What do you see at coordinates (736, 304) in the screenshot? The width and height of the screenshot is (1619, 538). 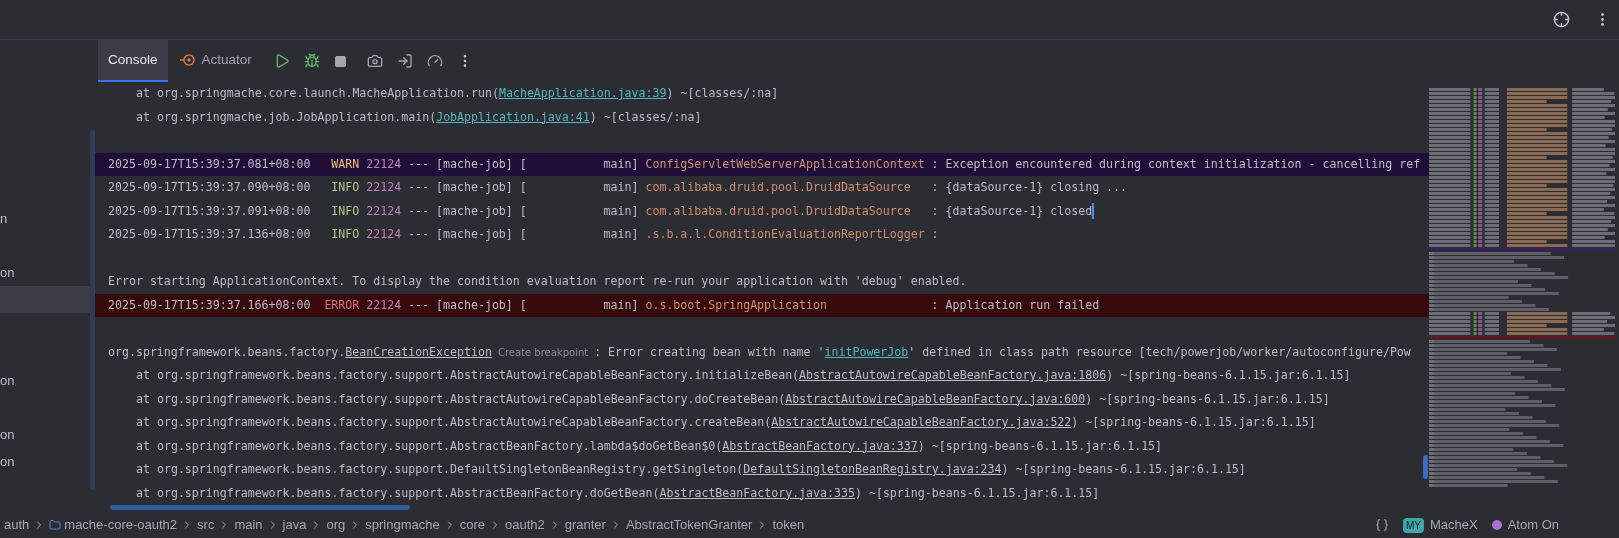 I see `logger-name: o.s.boot.SpringApplication` at bounding box center [736, 304].